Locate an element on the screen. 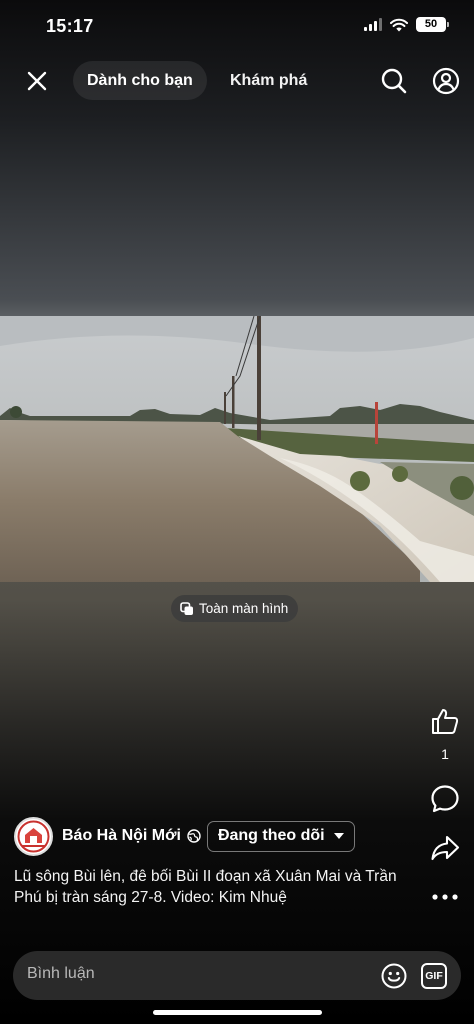 Image resolution: width=474 pixels, height=1024 pixels. following-label: Đang theo dõi is located at coordinates (271, 835).